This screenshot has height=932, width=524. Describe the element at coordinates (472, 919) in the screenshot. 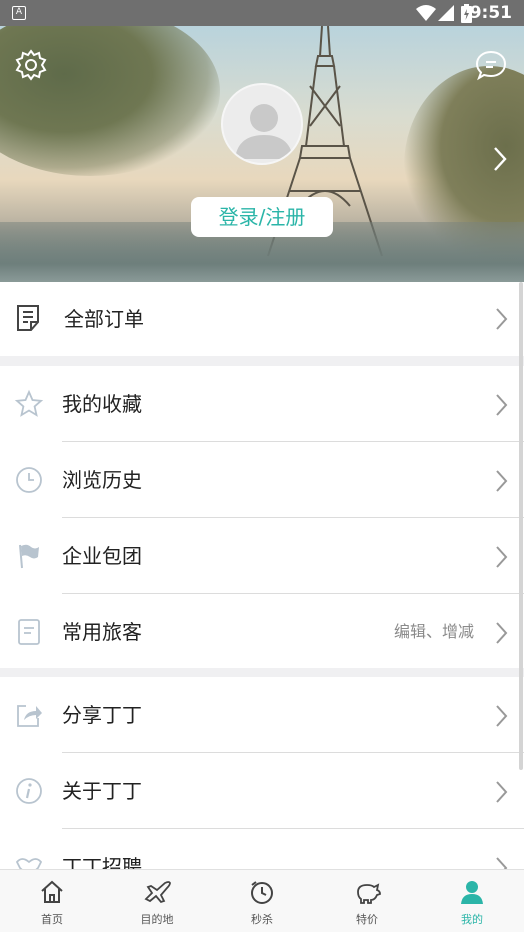

I see `nav-tab-label: 我的` at that location.